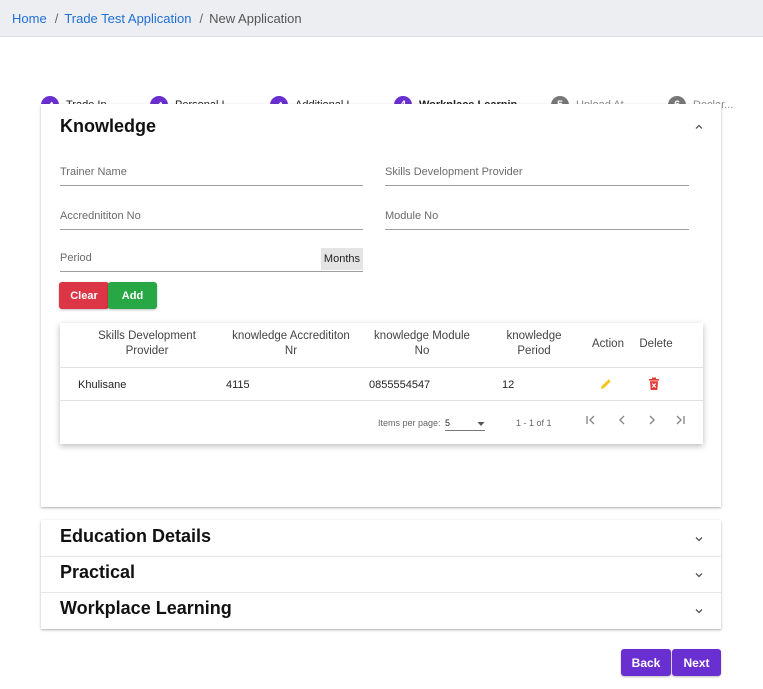 Image resolution: width=763 pixels, height=689 pixels. Describe the element at coordinates (508, 385) in the screenshot. I see `table-cell: 12` at that location.